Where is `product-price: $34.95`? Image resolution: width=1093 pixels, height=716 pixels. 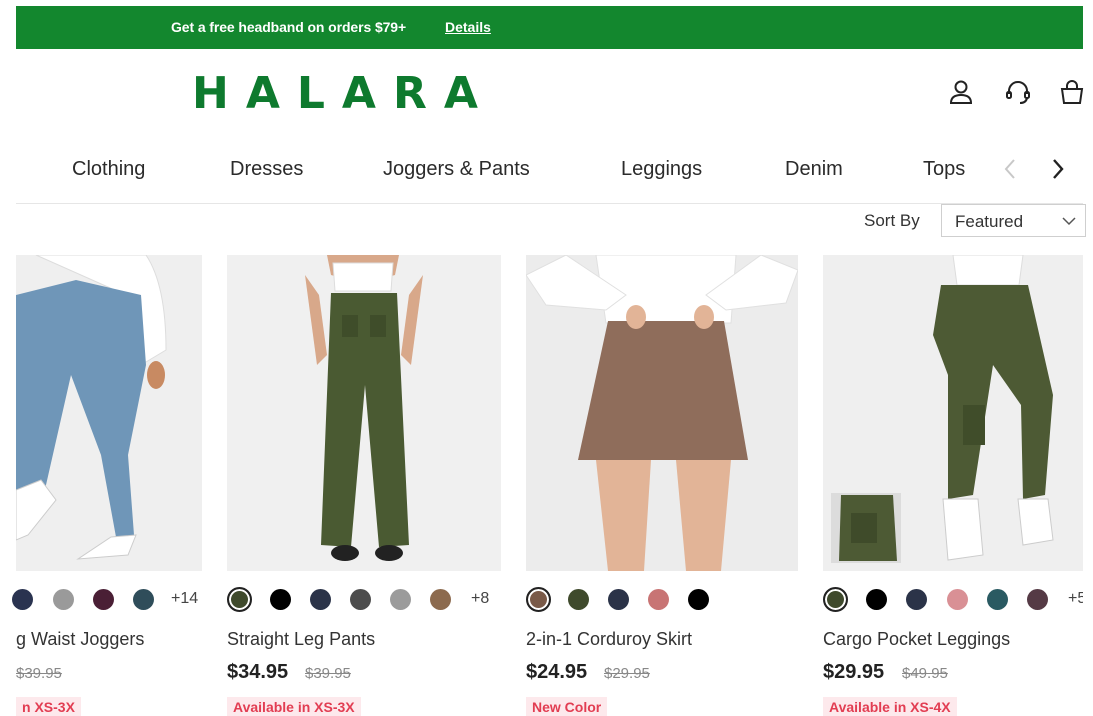
product-price: $34.95 is located at coordinates (258, 672).